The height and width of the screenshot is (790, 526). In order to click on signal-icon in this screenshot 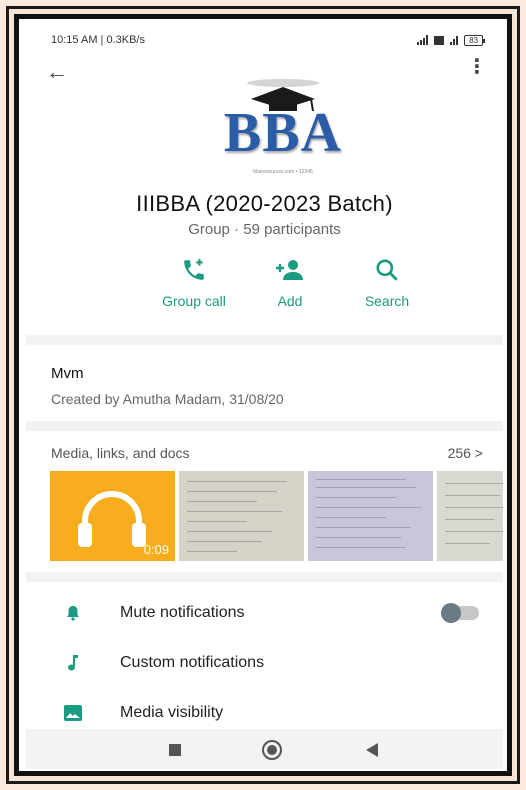, I will do `click(423, 40)`.